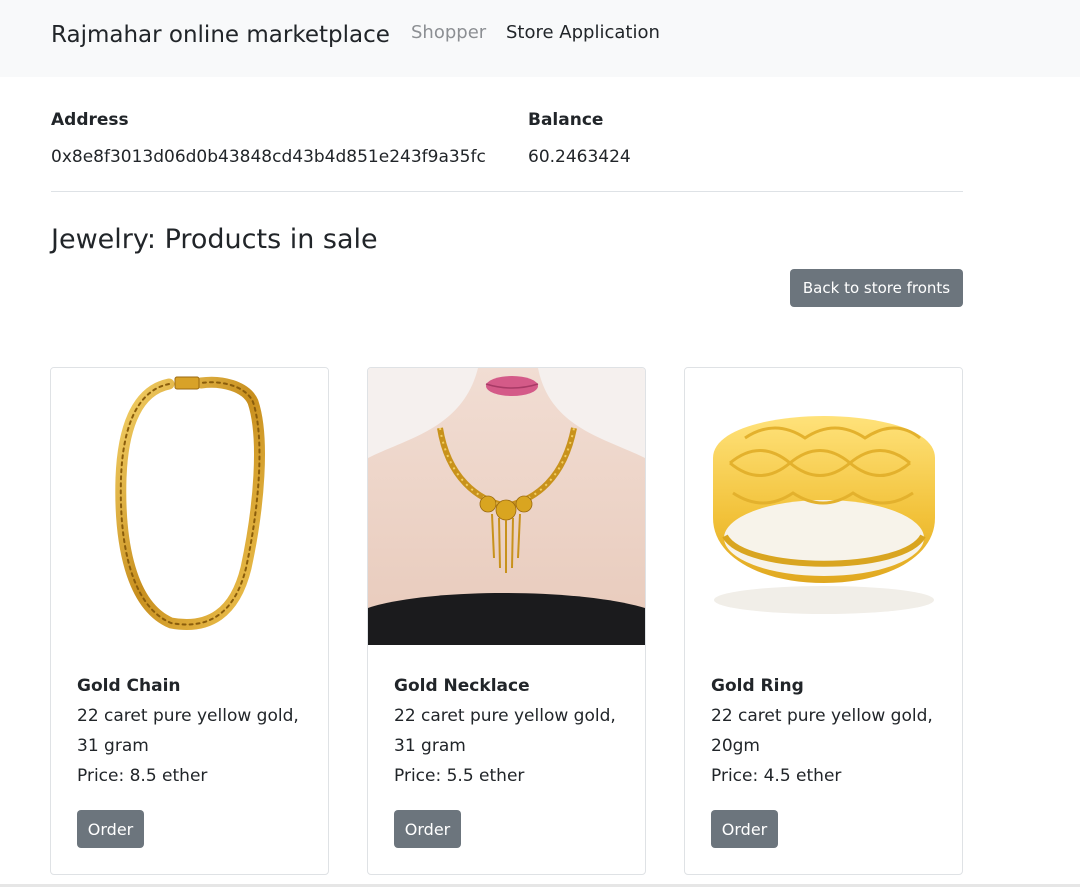 The width and height of the screenshot is (1080, 887). Describe the element at coordinates (448, 32) in the screenshot. I see `nav-link-shopper: Shopper` at that location.